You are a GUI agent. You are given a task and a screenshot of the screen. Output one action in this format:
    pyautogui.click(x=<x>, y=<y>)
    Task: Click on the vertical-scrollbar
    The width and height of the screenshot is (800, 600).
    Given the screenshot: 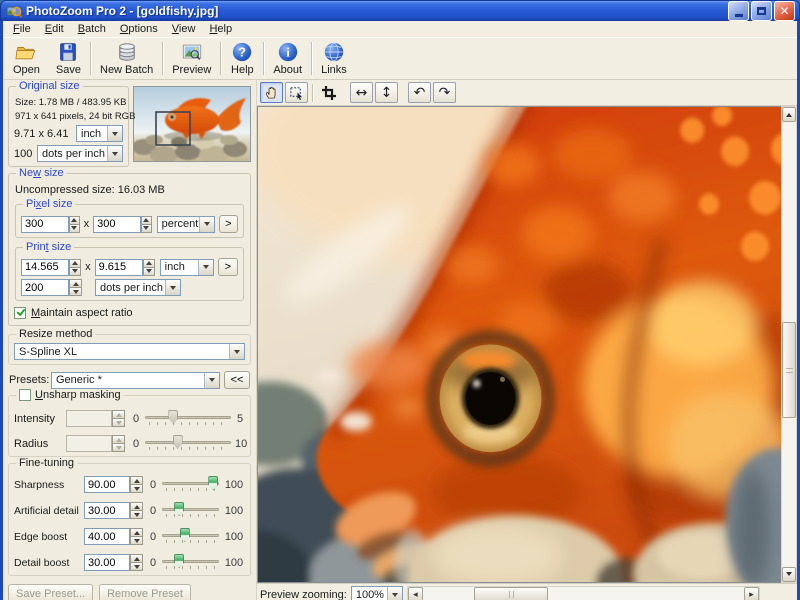 What is the action you would take?
    pyautogui.click(x=789, y=344)
    